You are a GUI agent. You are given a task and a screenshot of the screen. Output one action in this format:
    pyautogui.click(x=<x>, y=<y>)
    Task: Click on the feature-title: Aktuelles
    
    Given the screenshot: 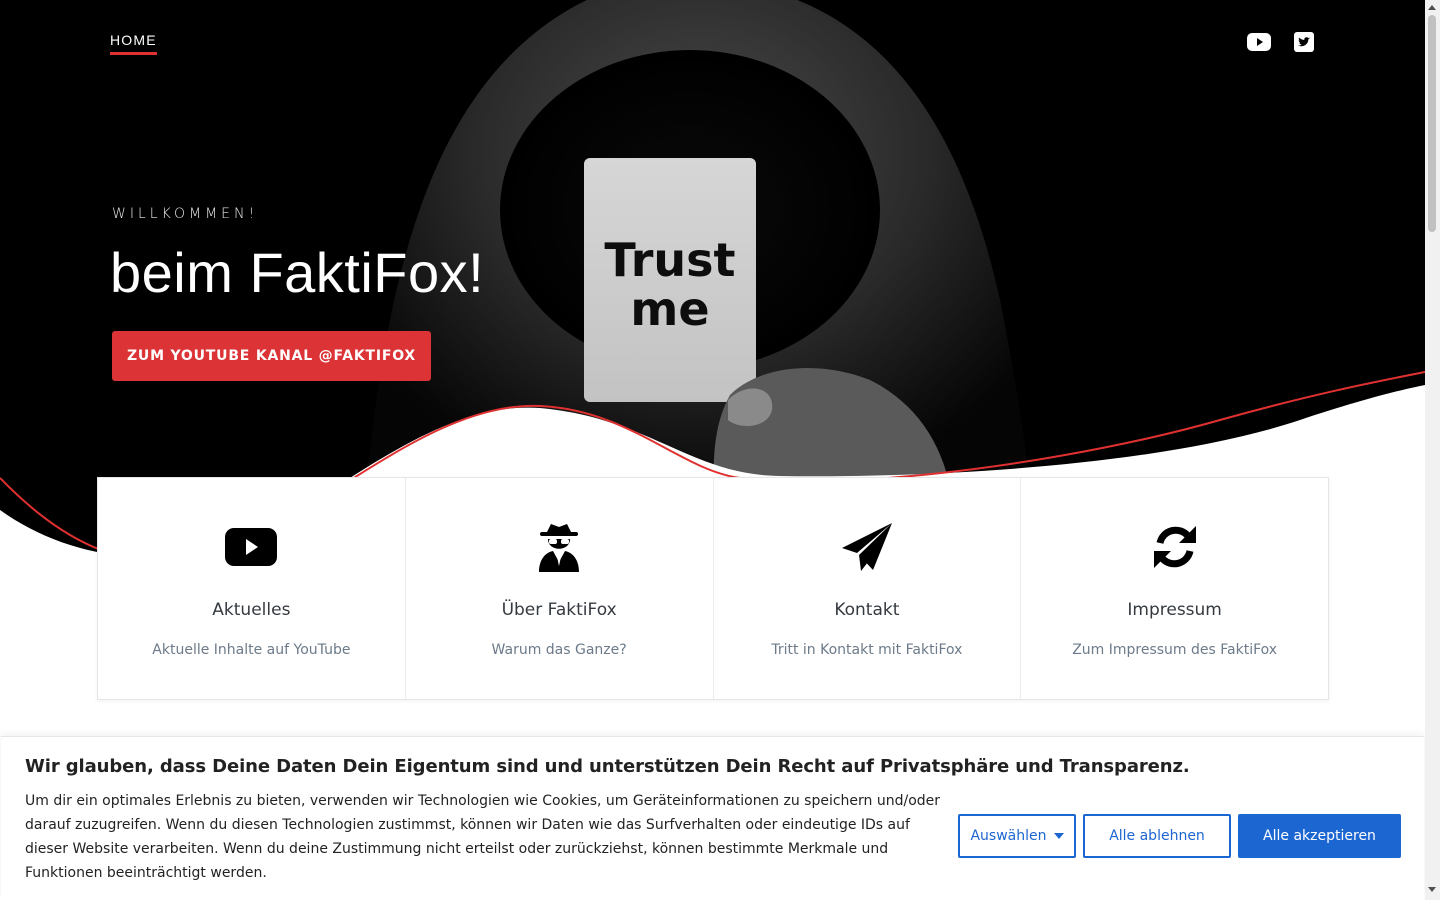 What is the action you would take?
    pyautogui.click(x=251, y=610)
    